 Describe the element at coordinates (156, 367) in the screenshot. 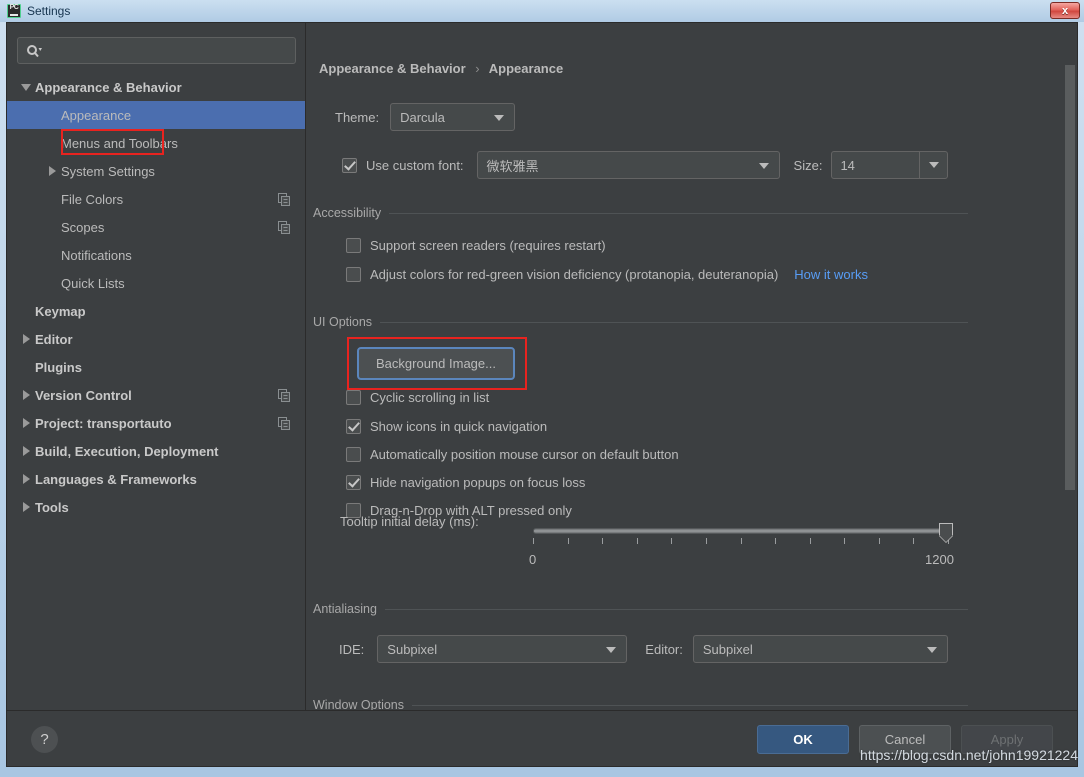

I see `sidebar-item-plugins: Plugins` at that location.